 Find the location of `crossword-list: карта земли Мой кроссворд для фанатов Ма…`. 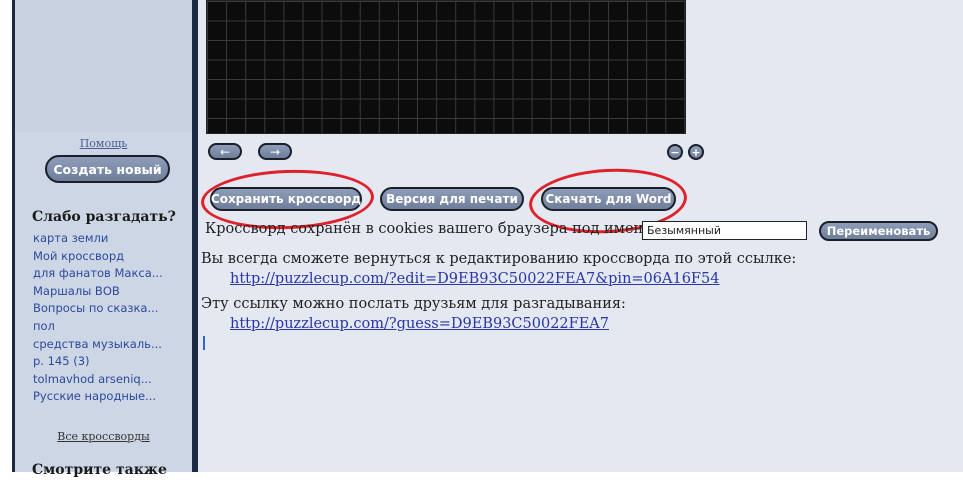

crossword-list: карта земли Мой кроссворд для фанатов Ма… is located at coordinates (98, 318).